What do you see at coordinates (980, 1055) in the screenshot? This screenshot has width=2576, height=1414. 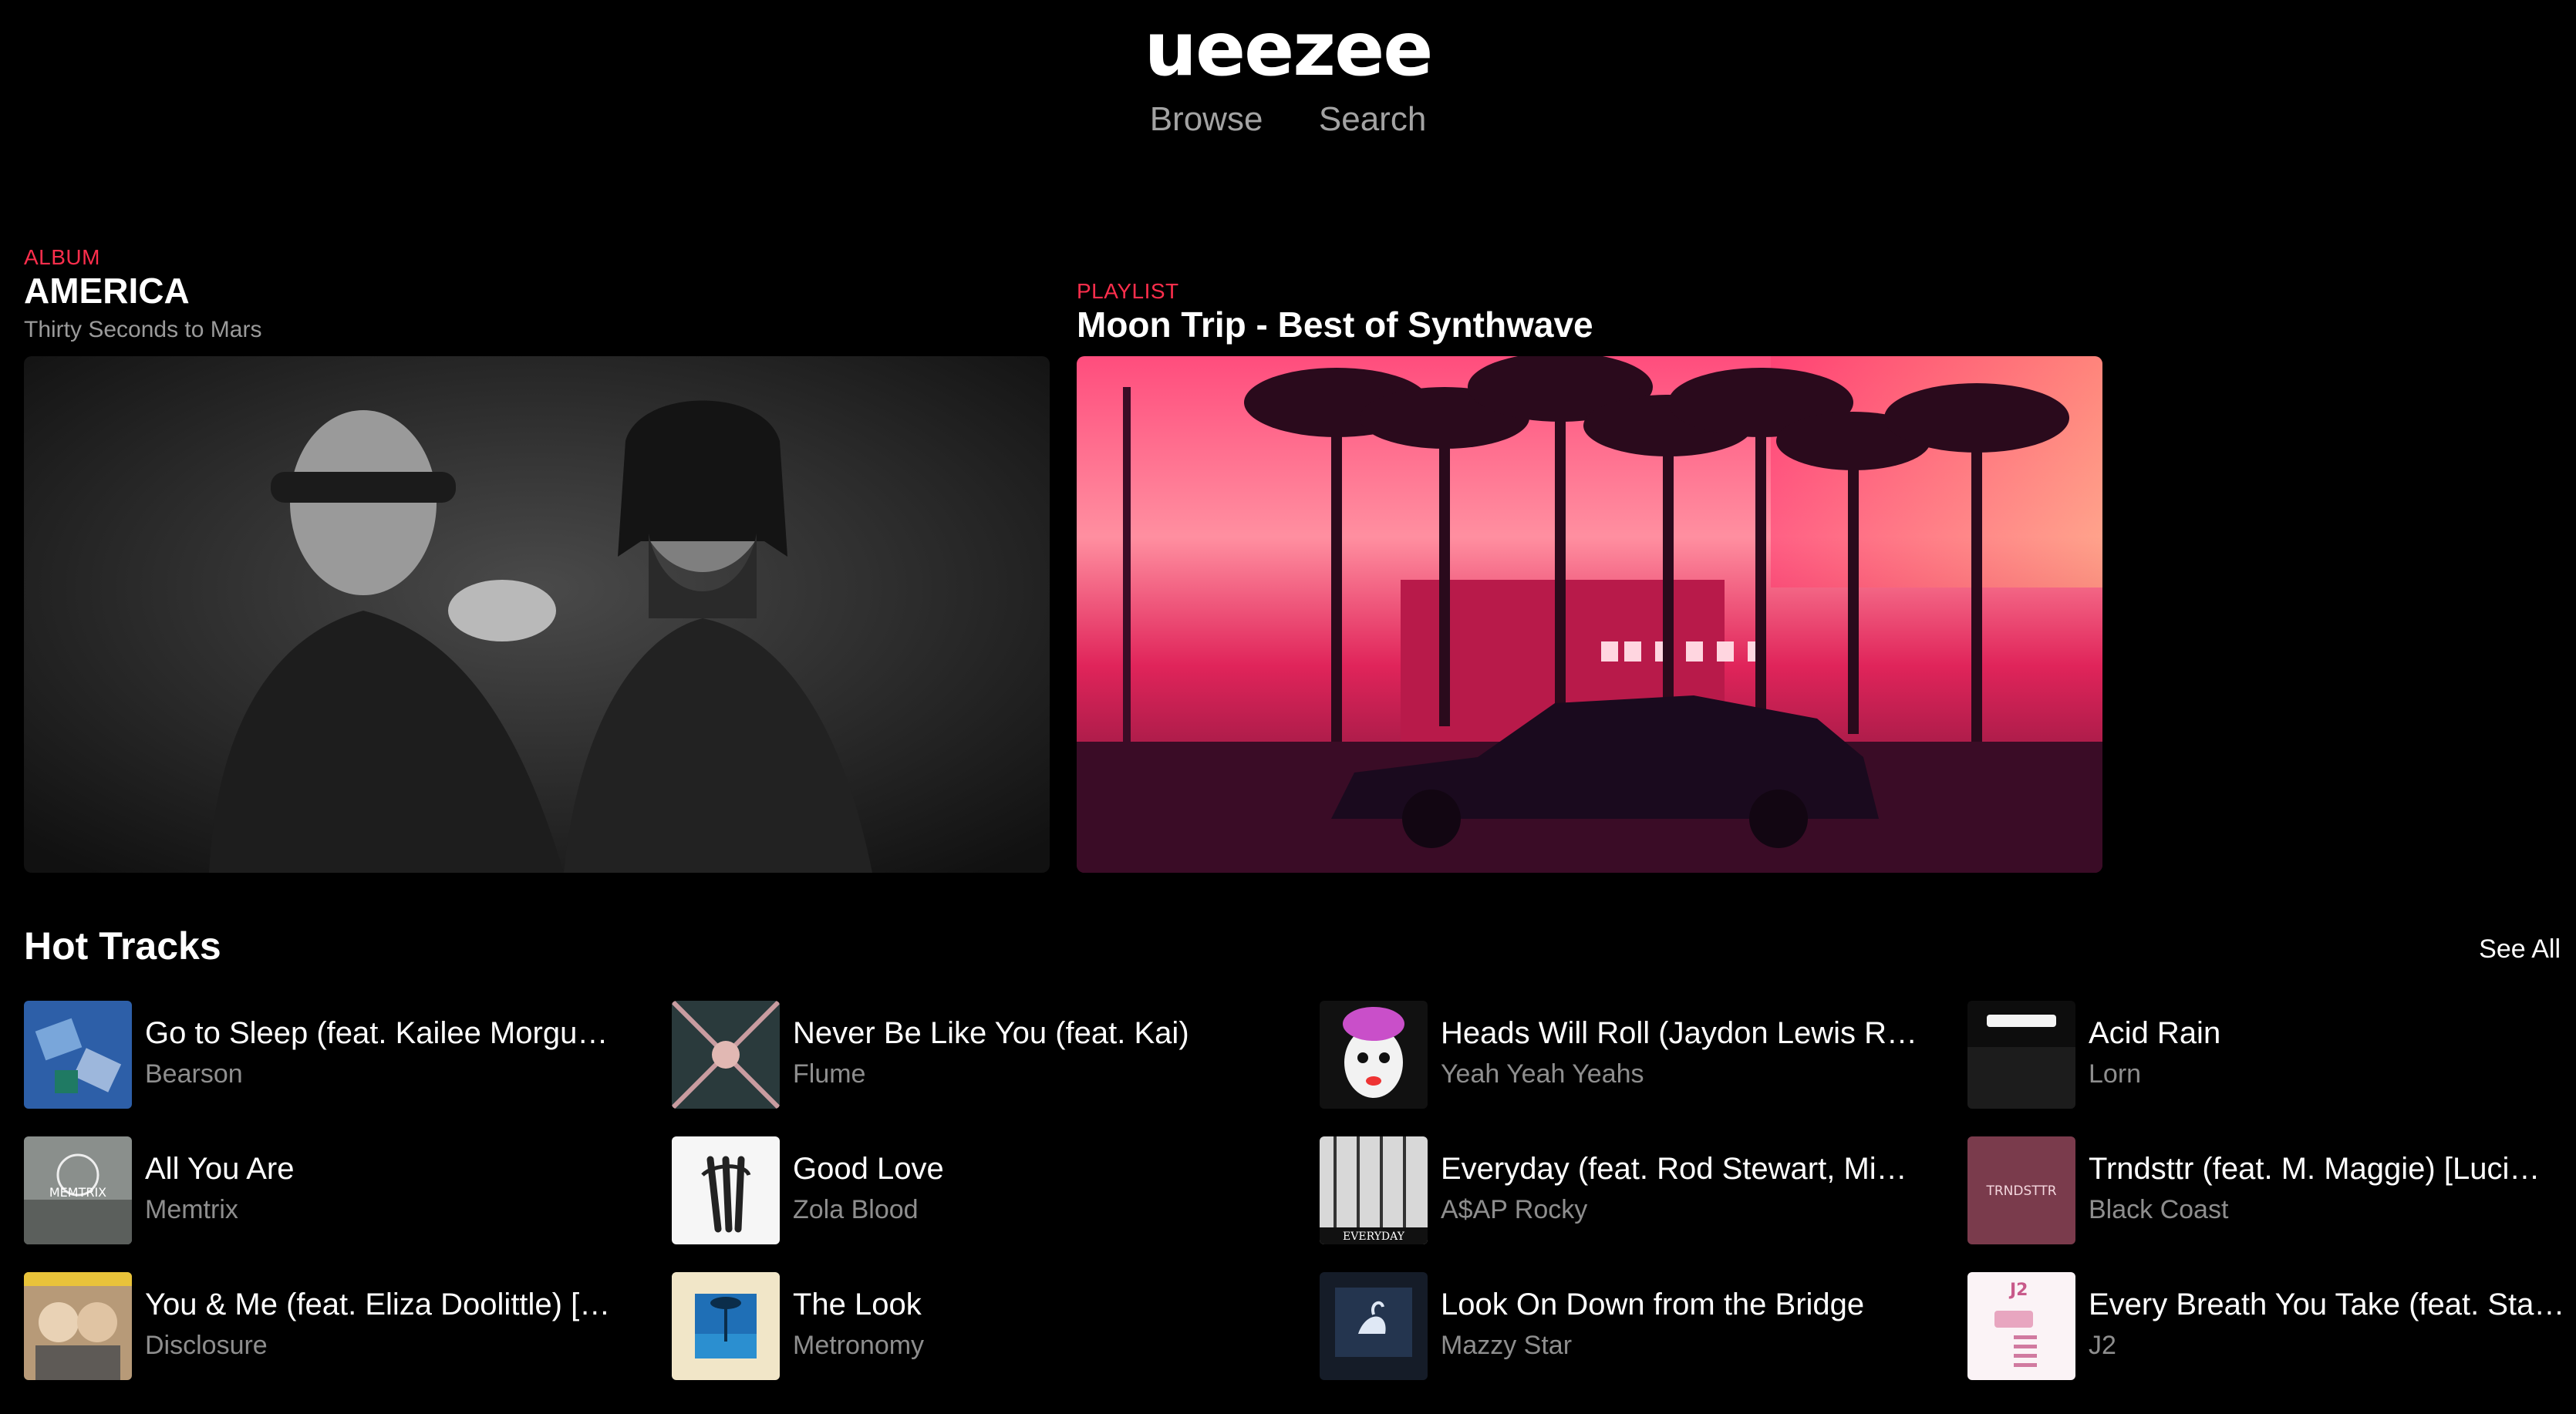 I see `track-never-be-like-you: Never Be Like You (feat. Kai) Flume` at bounding box center [980, 1055].